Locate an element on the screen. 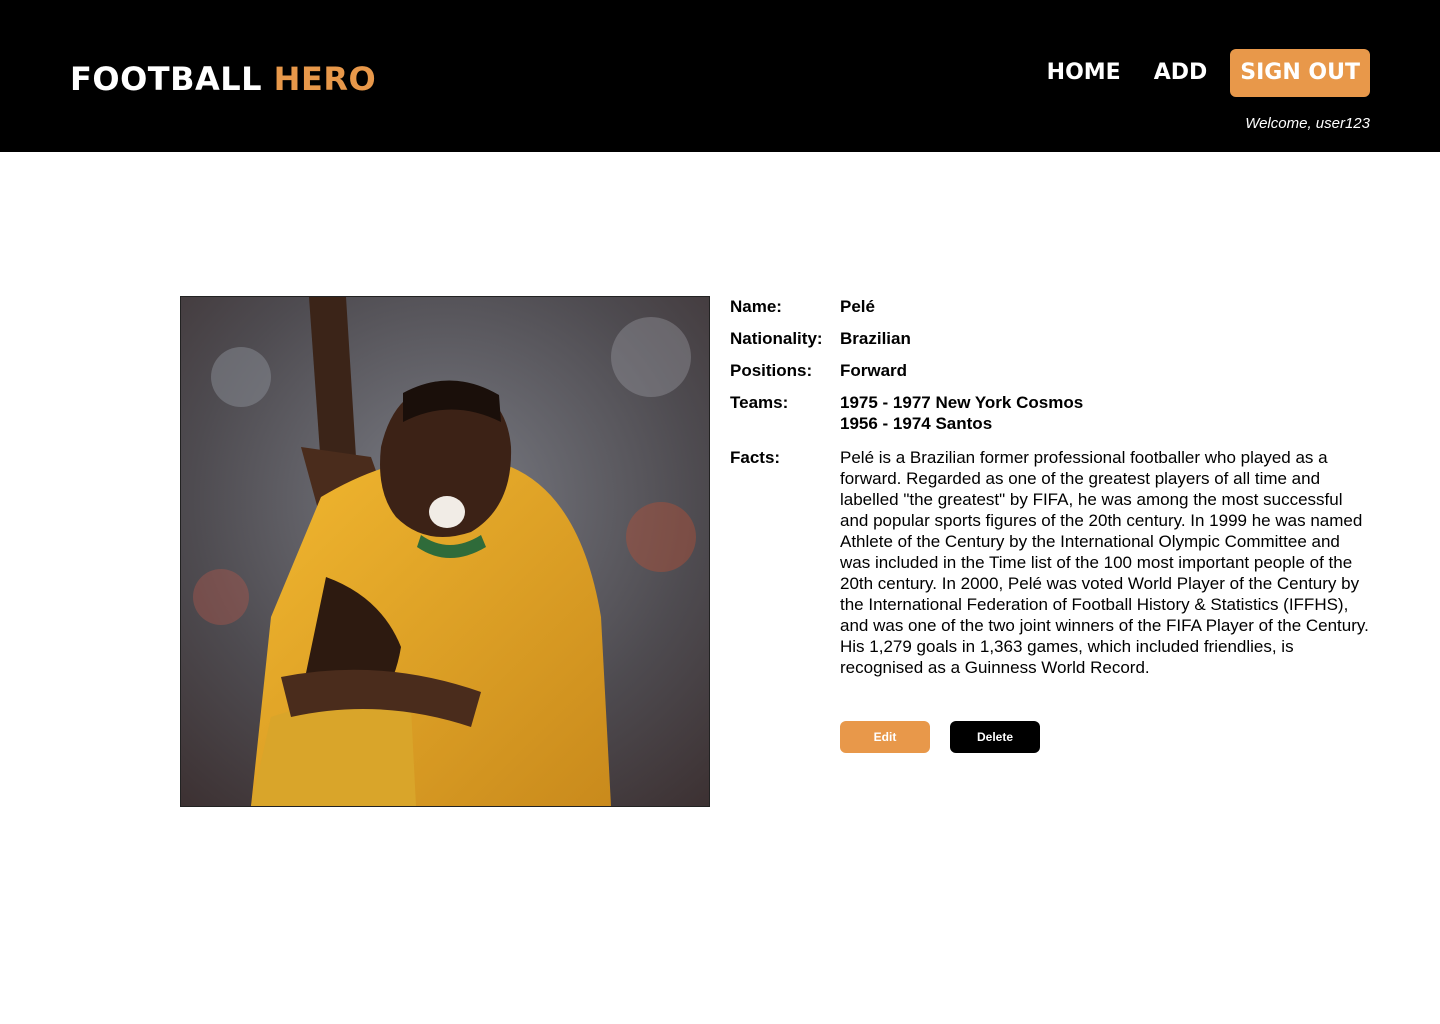 The image size is (1440, 1024). logo-main-text: FOOTBALL is located at coordinates (166, 79).